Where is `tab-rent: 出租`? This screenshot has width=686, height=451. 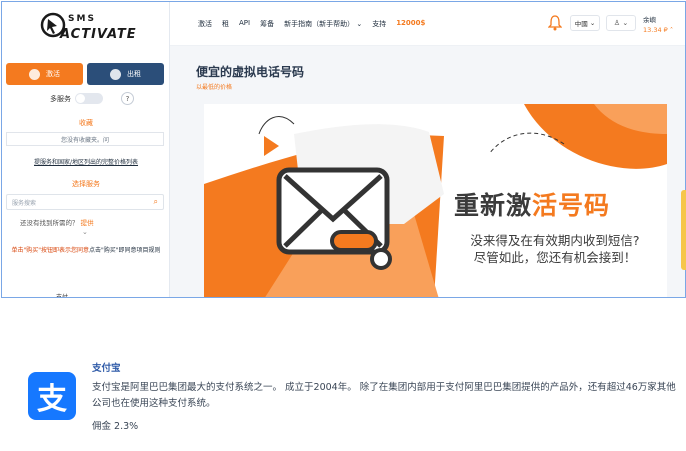
tab-rent: 出租 is located at coordinates (125, 74).